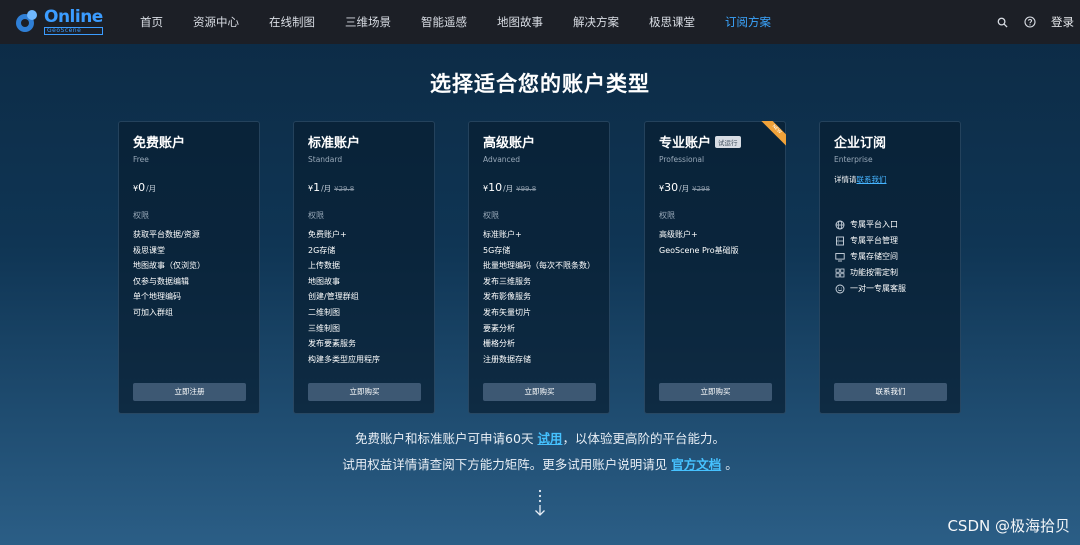 This screenshot has width=1080, height=545. What do you see at coordinates (773, 134) in the screenshot?
I see `new-ribbon: NEW` at bounding box center [773, 134].